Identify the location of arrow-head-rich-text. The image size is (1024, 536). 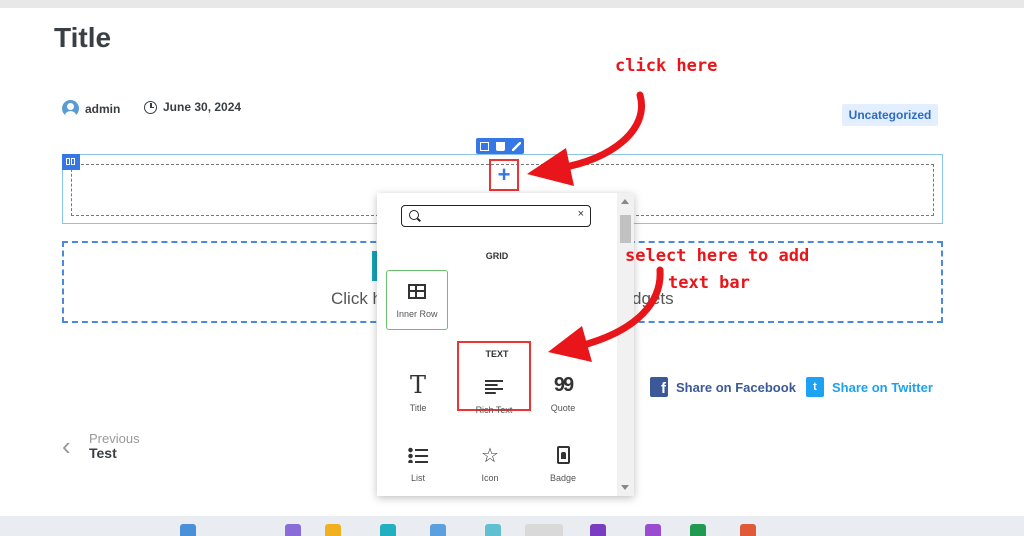
(570, 344).